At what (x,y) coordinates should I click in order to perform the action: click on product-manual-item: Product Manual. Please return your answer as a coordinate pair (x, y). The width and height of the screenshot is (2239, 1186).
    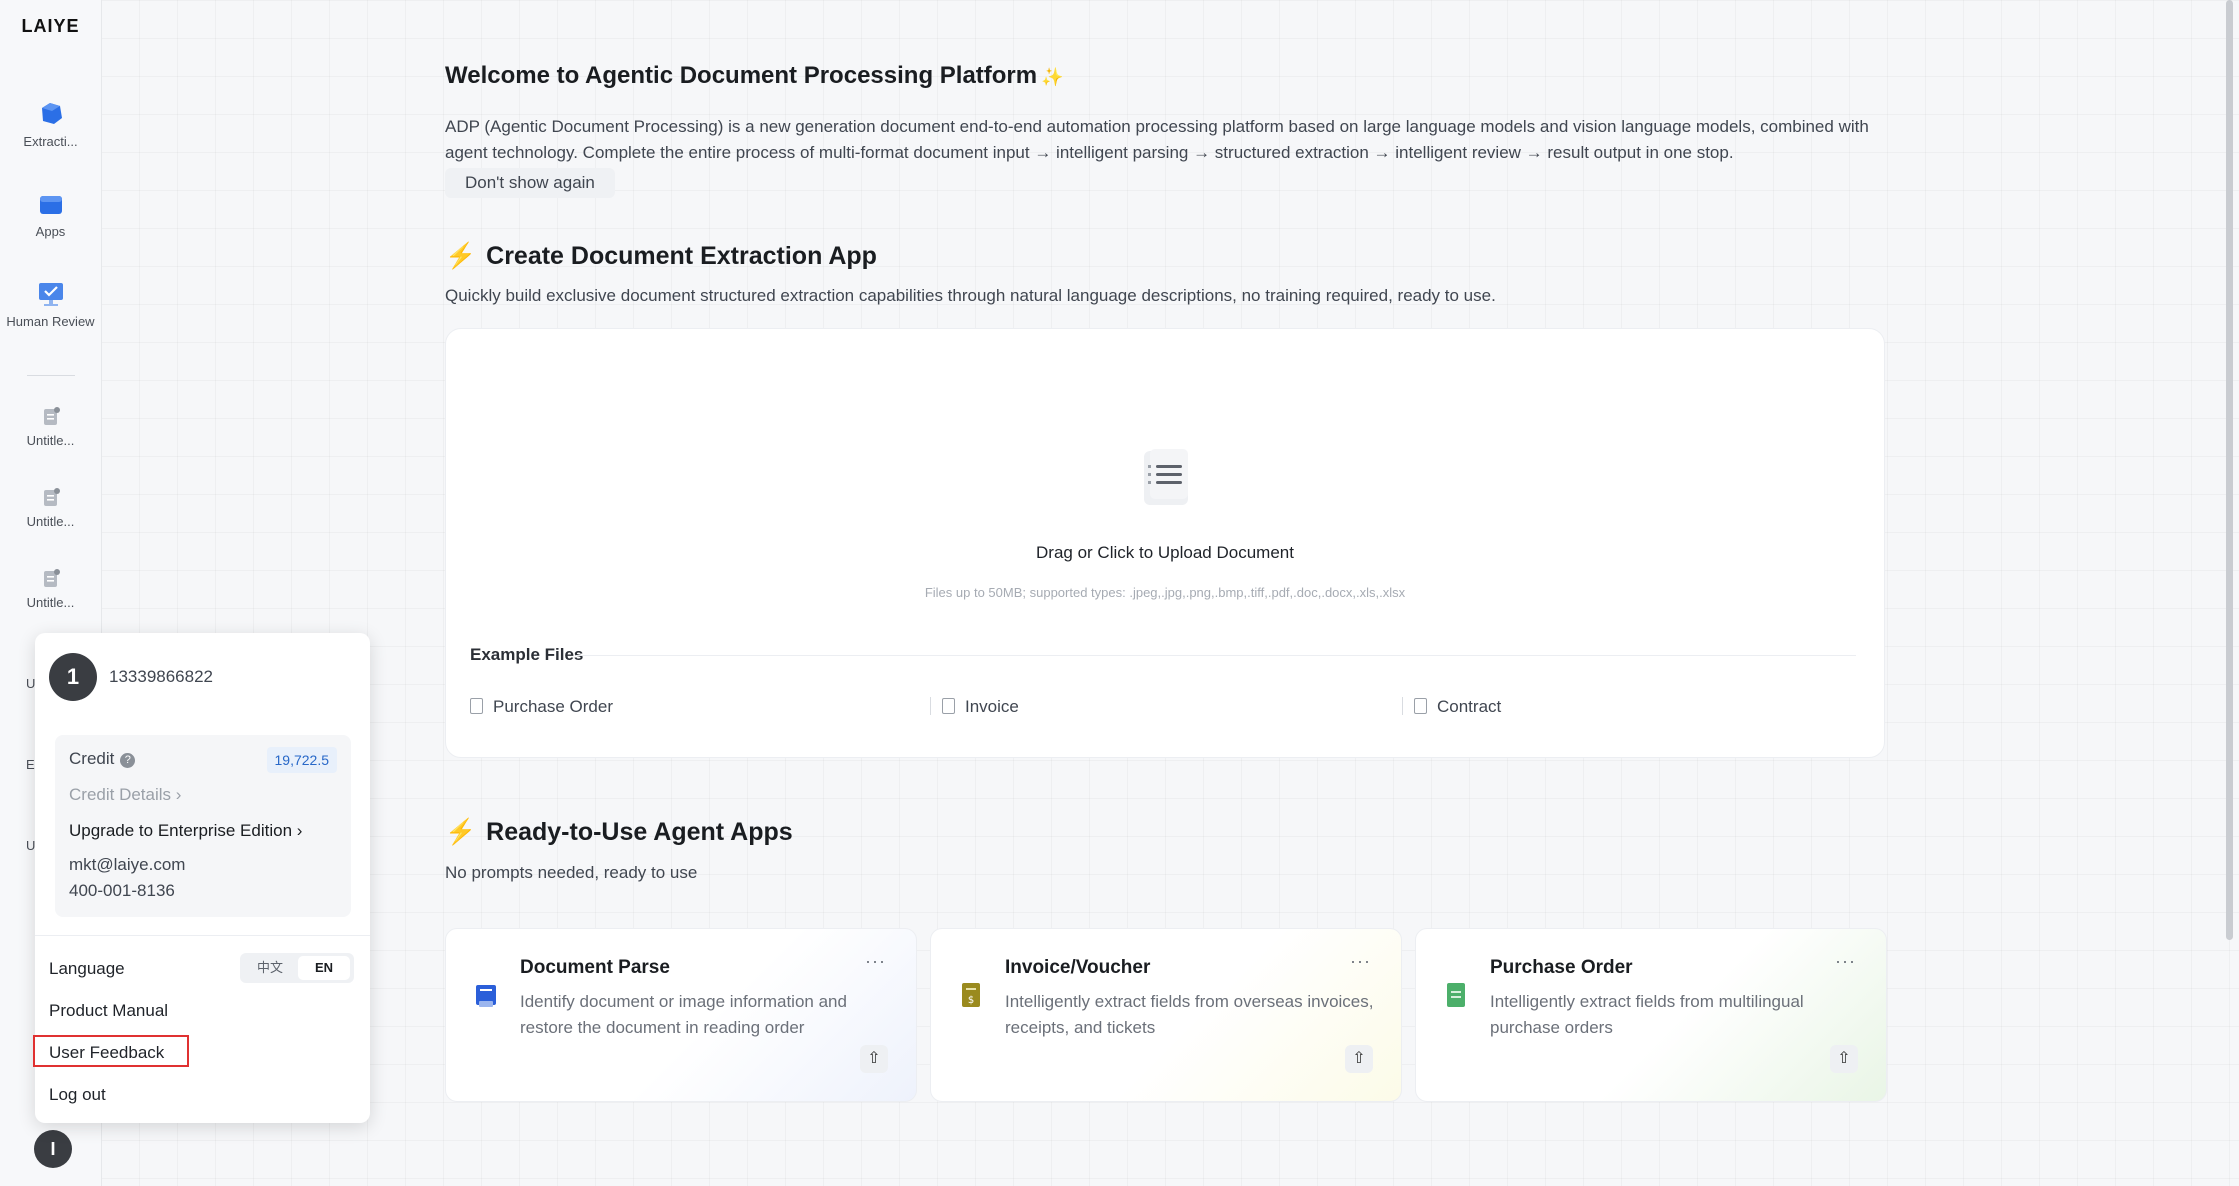
    Looking at the image, I should click on (108, 1011).